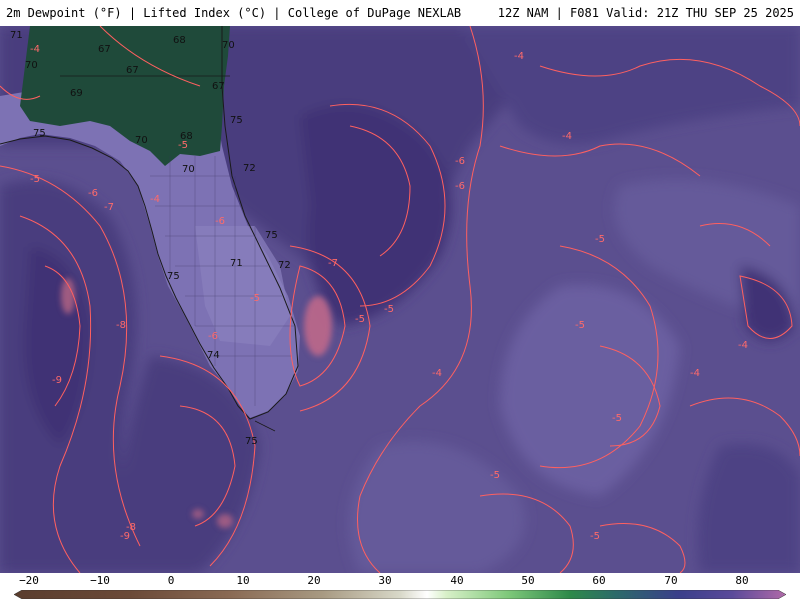 The height and width of the screenshot is (600, 800). What do you see at coordinates (314, 580) in the screenshot?
I see `colorbar-tick: 20` at bounding box center [314, 580].